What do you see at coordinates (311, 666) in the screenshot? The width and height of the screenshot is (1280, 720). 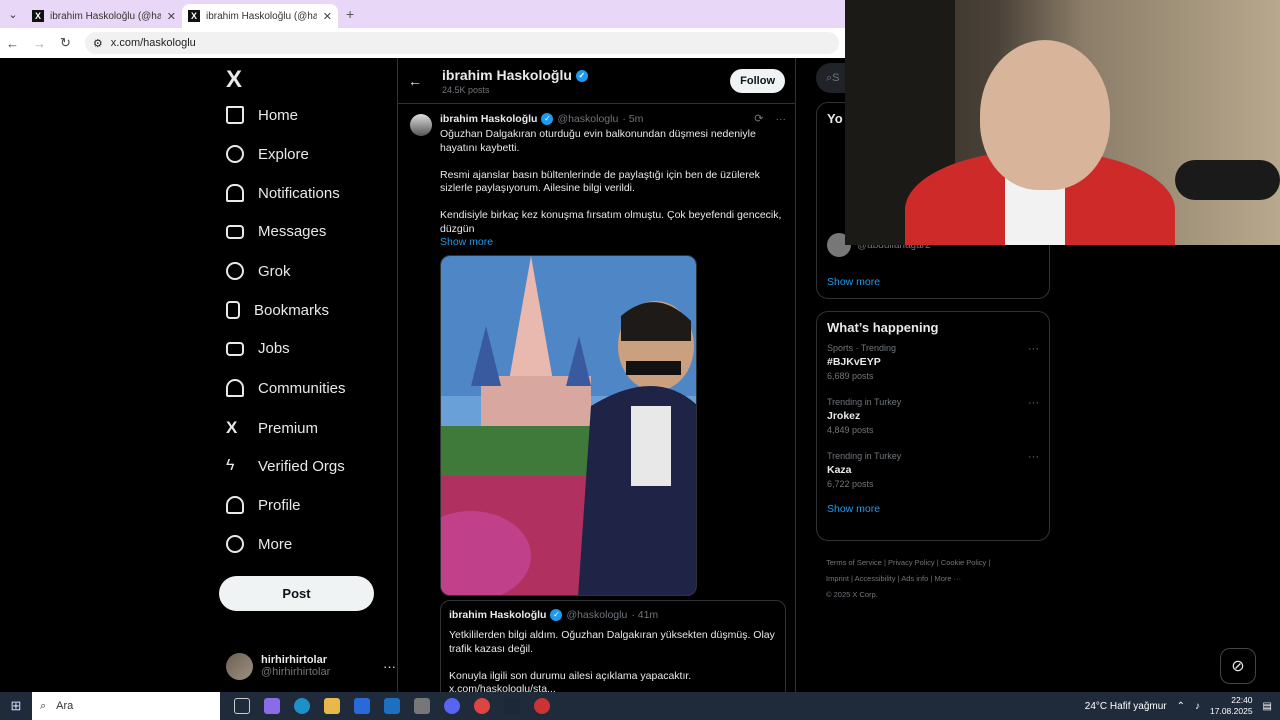 I see `account-switcher: hirhirhirtolar @hirhirhirtolar ···` at bounding box center [311, 666].